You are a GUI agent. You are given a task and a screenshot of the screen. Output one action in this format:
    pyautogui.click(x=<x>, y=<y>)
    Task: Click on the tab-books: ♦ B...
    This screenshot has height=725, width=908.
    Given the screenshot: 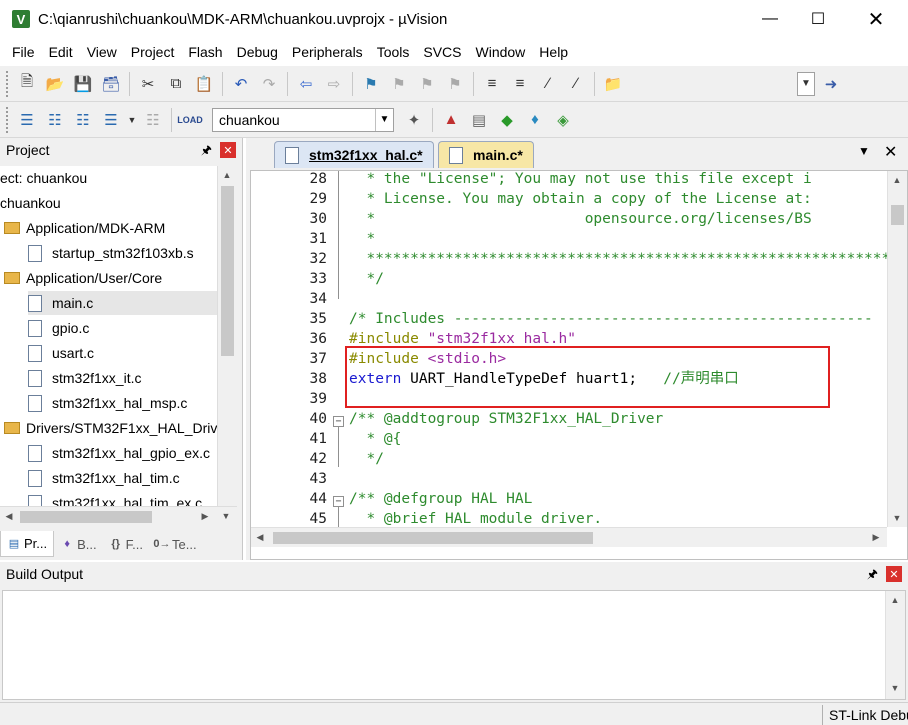 What is the action you would take?
    pyautogui.click(x=78, y=544)
    